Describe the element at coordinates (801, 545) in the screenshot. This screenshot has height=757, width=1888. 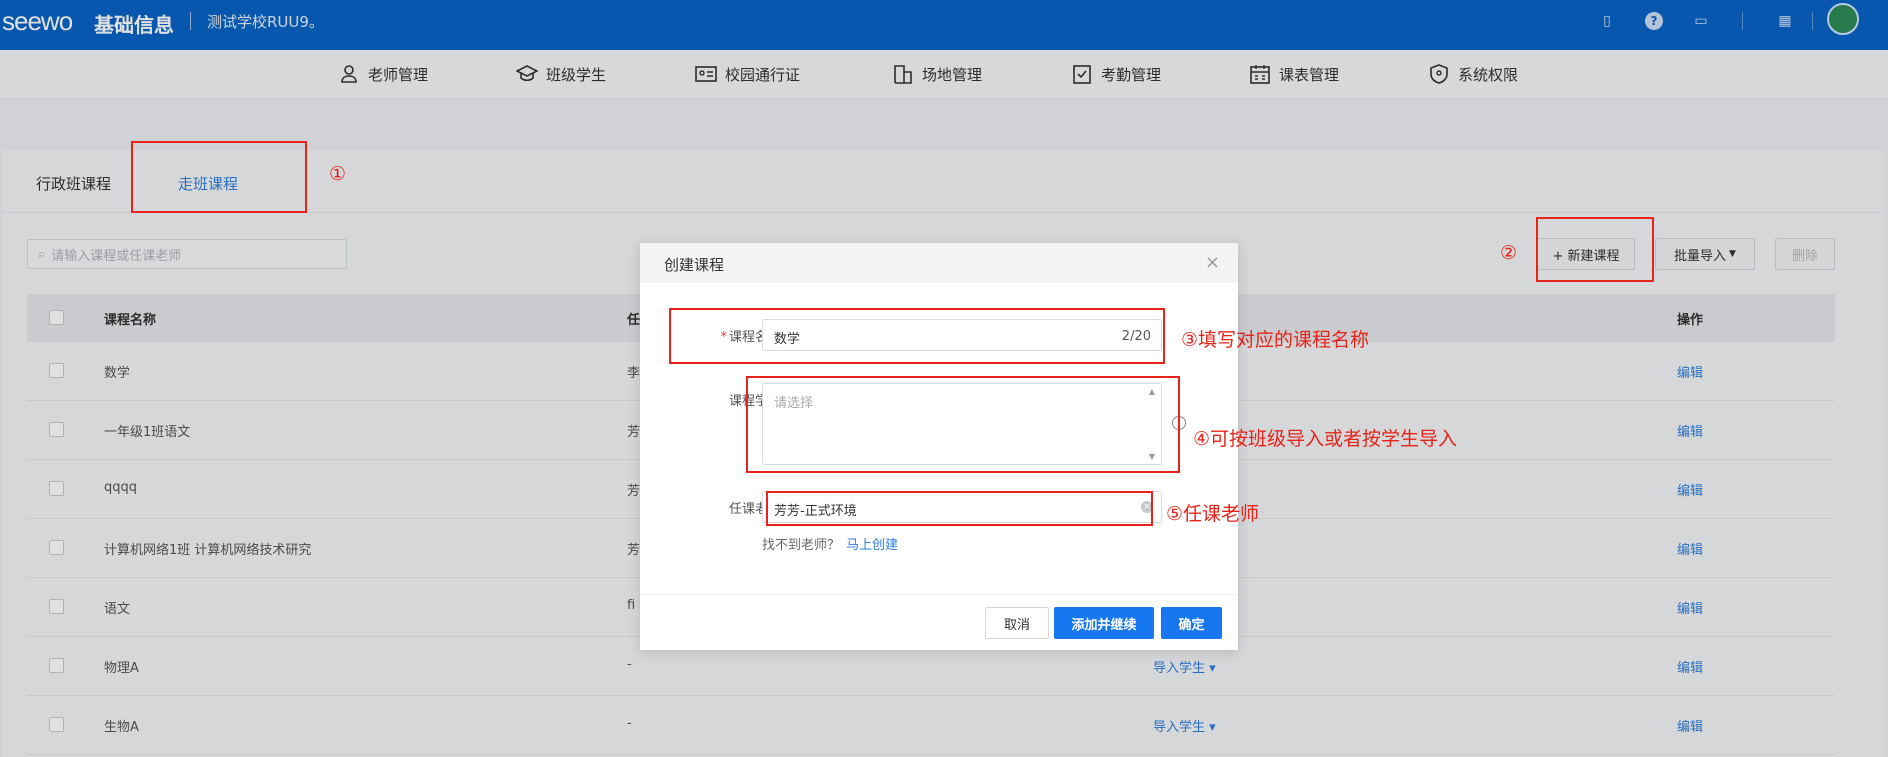
I see `hint-text: 找不到老师？` at that location.